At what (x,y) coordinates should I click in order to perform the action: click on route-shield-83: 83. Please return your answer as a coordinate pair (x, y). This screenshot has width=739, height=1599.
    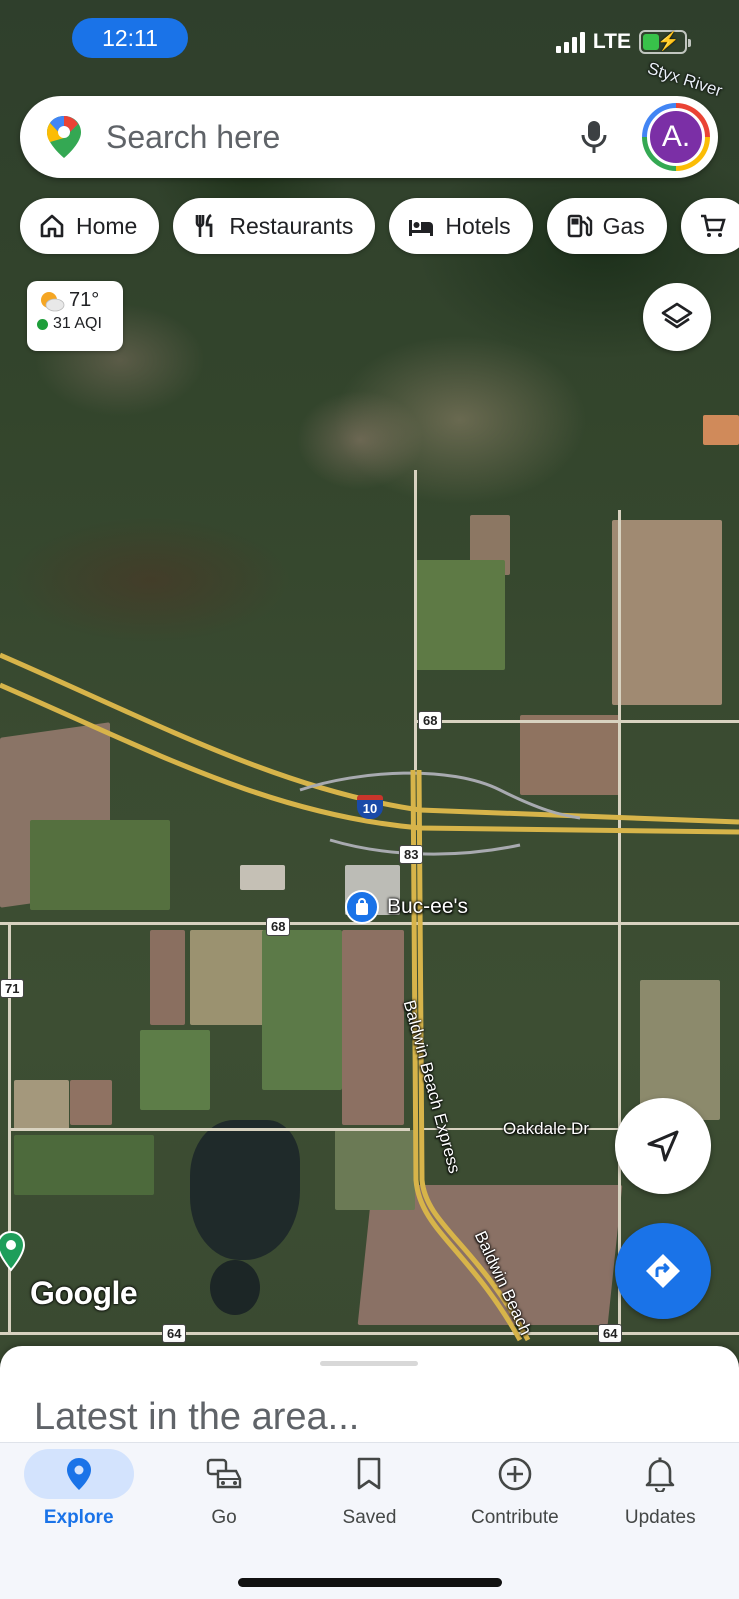
    Looking at the image, I should click on (411, 854).